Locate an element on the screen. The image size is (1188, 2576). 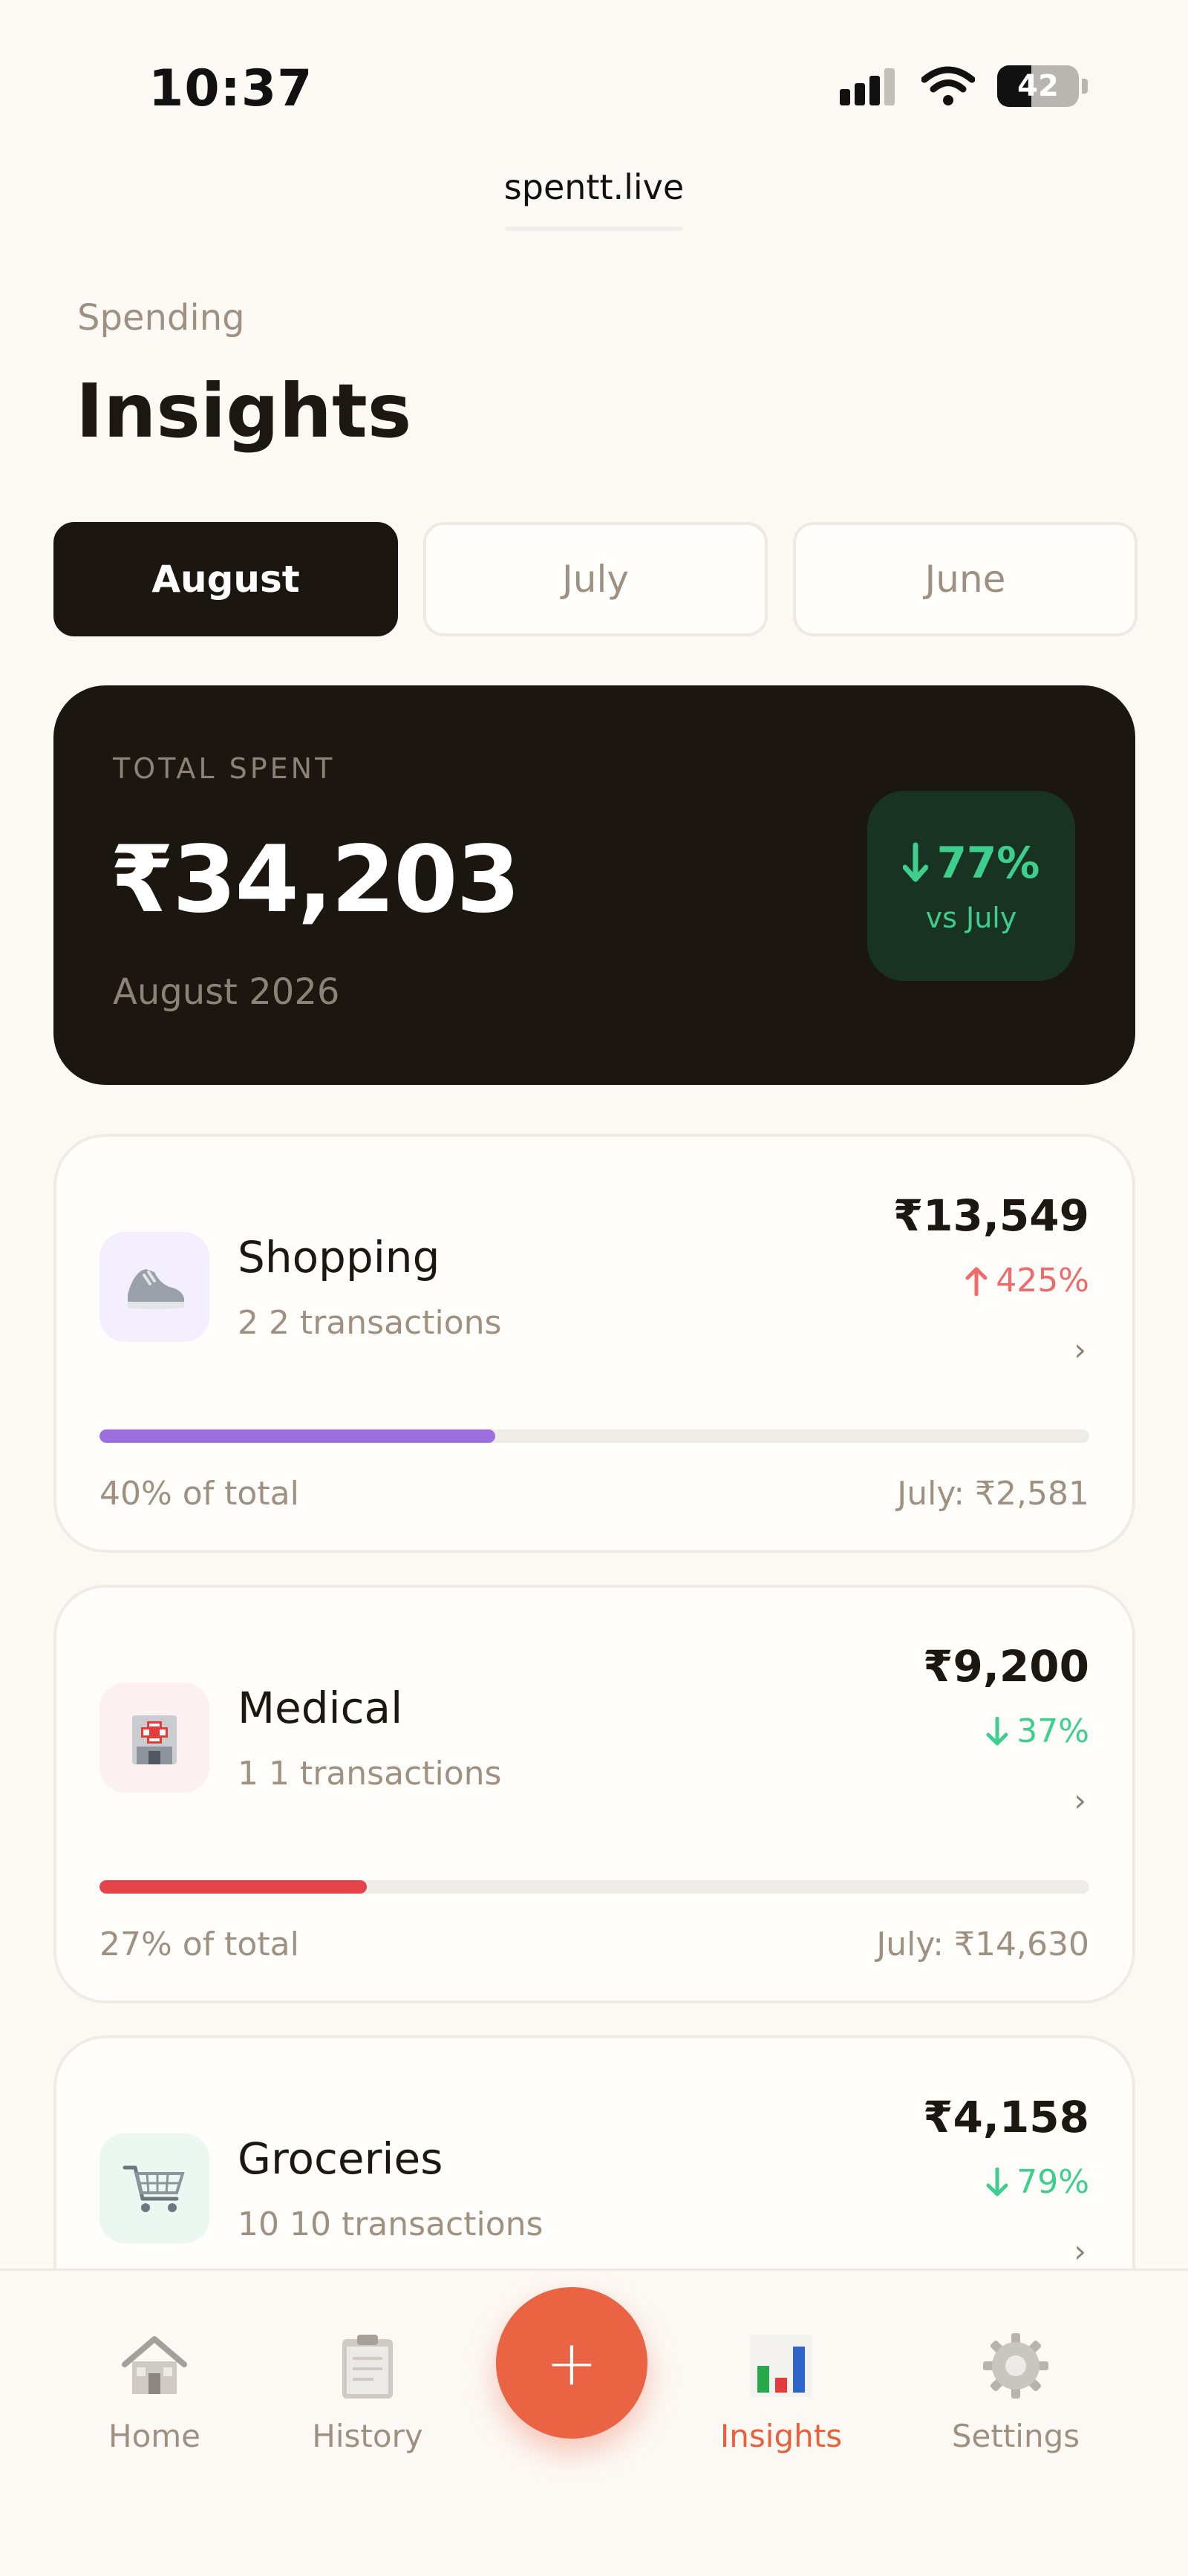
total-amount: ₹34,203 is located at coordinates (315, 879).